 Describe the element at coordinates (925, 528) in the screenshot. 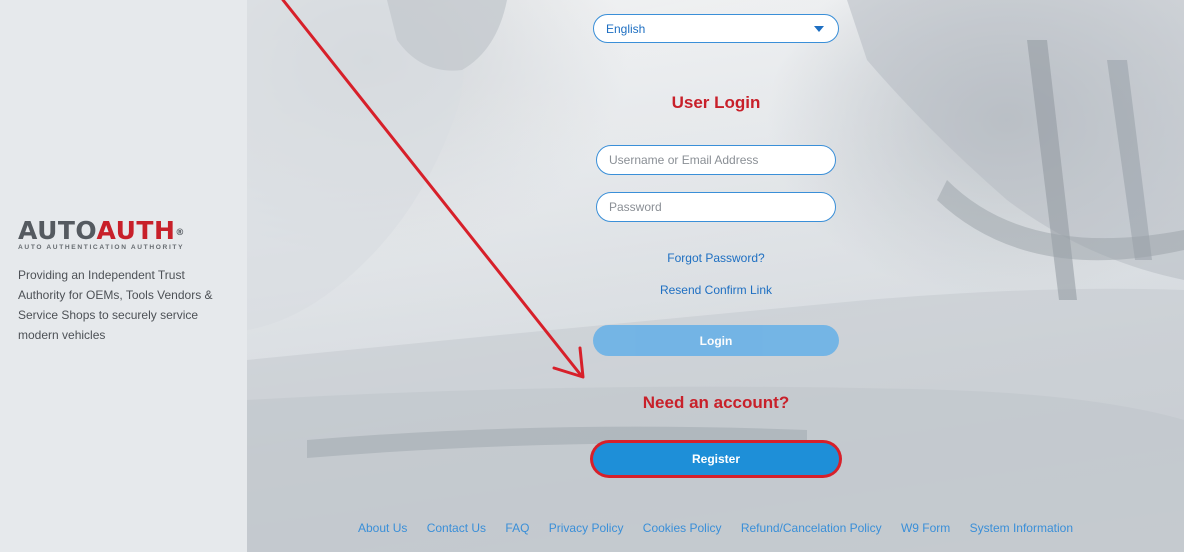

I see `footer-link-w9-form: W9 Form` at that location.